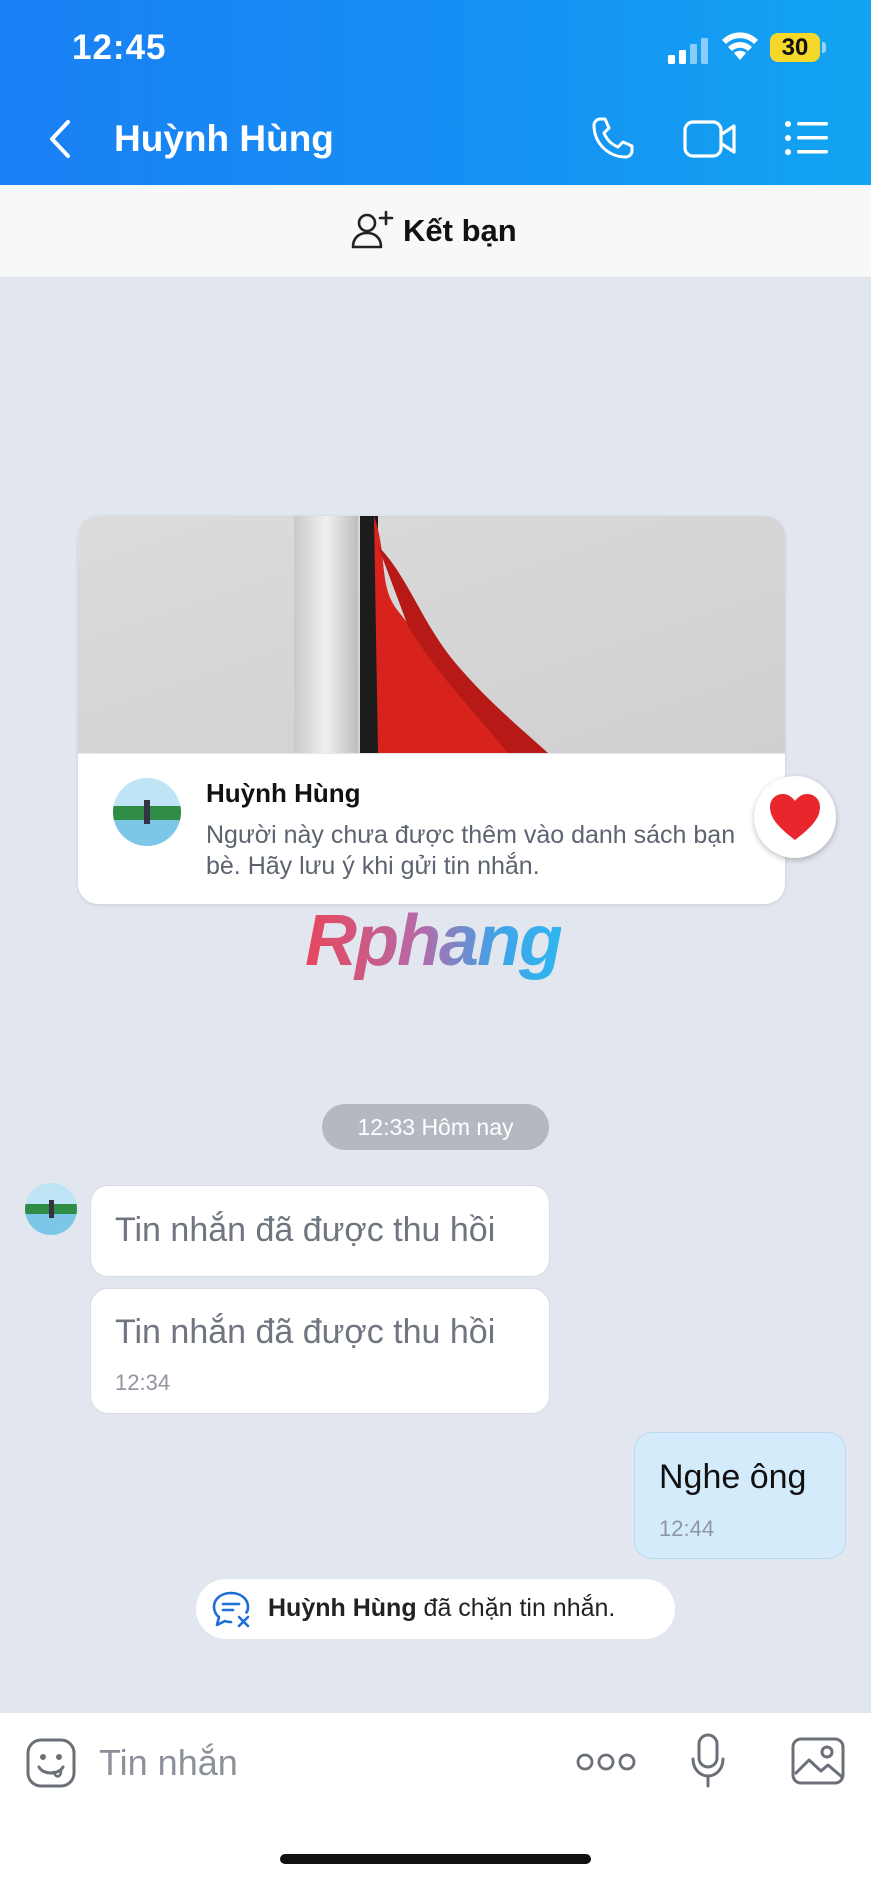 The image size is (871, 1885). I want to click on message-input: Tin nhắn, so click(168, 1763).